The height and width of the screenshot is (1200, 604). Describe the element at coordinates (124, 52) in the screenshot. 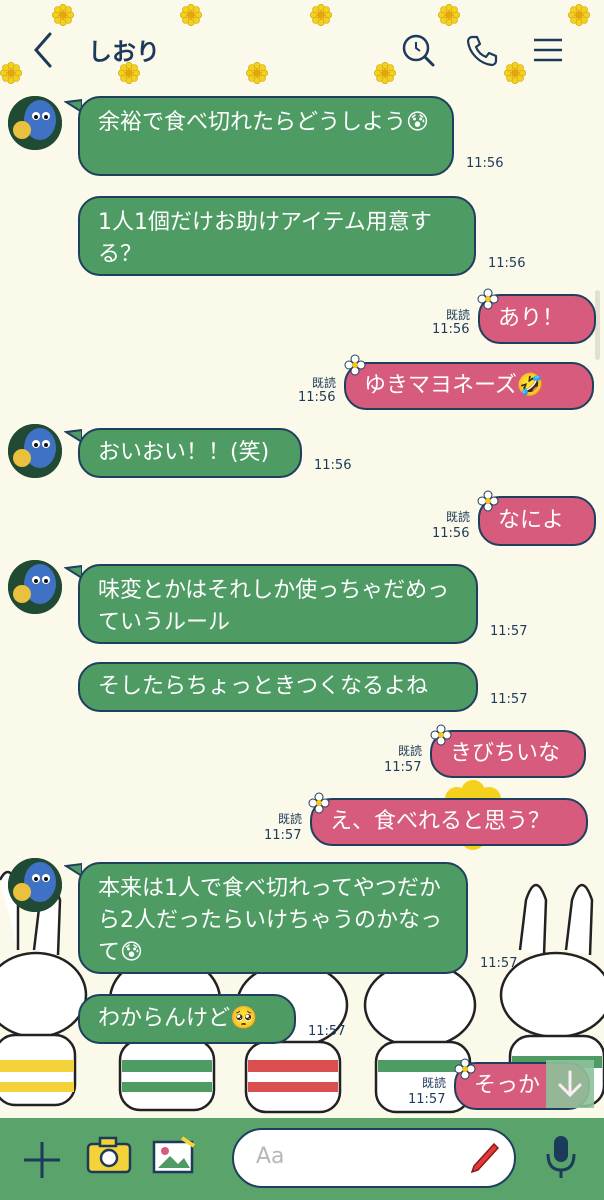

I see `chat-title: しおり` at that location.